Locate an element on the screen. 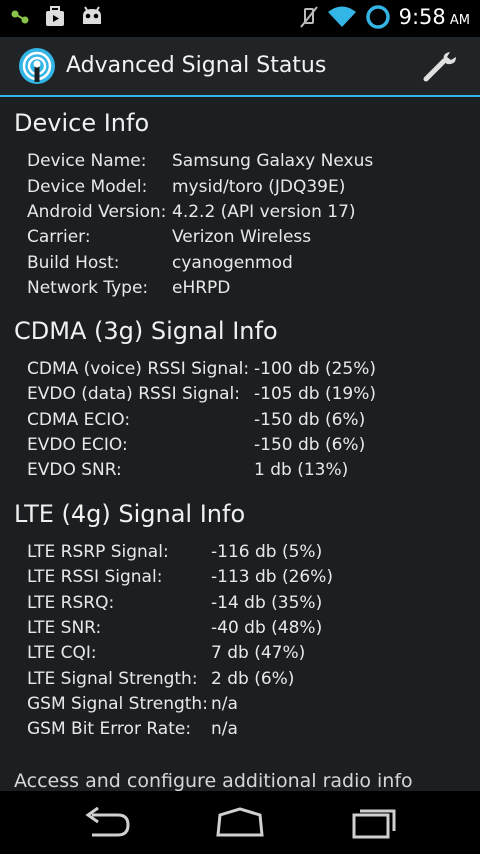  lte-rsrq-row: LTE RSRQ: -14 db (35%) is located at coordinates (174, 603).